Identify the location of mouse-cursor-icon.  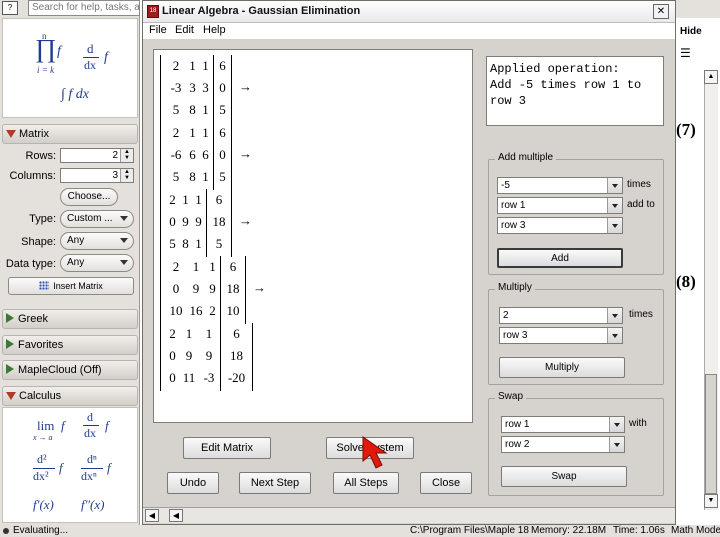
(375, 452).